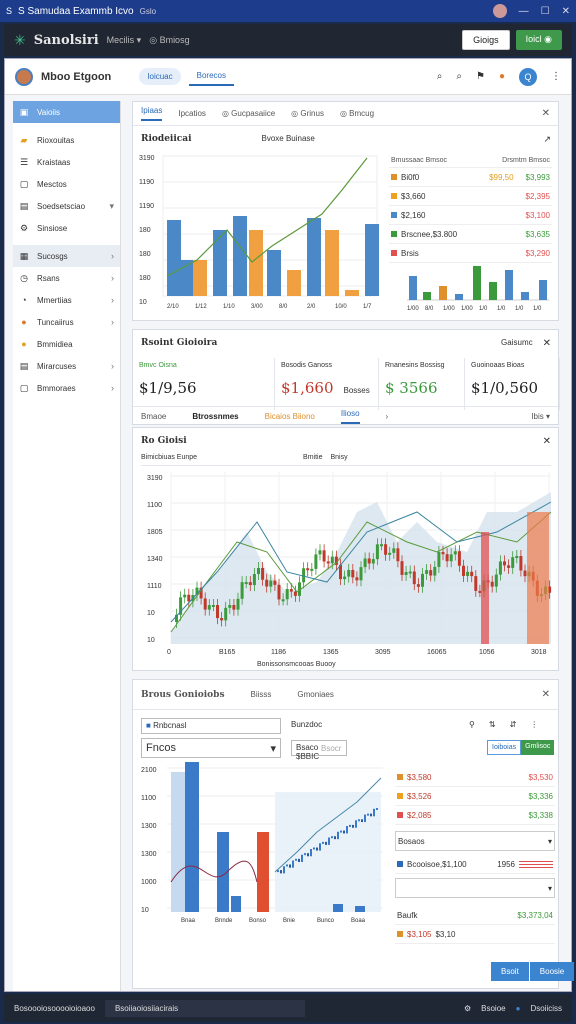 The width and height of the screenshot is (576, 1024). What do you see at coordinates (493, 1008) in the screenshot?
I see `status-right-1: Bsoioe` at bounding box center [493, 1008].